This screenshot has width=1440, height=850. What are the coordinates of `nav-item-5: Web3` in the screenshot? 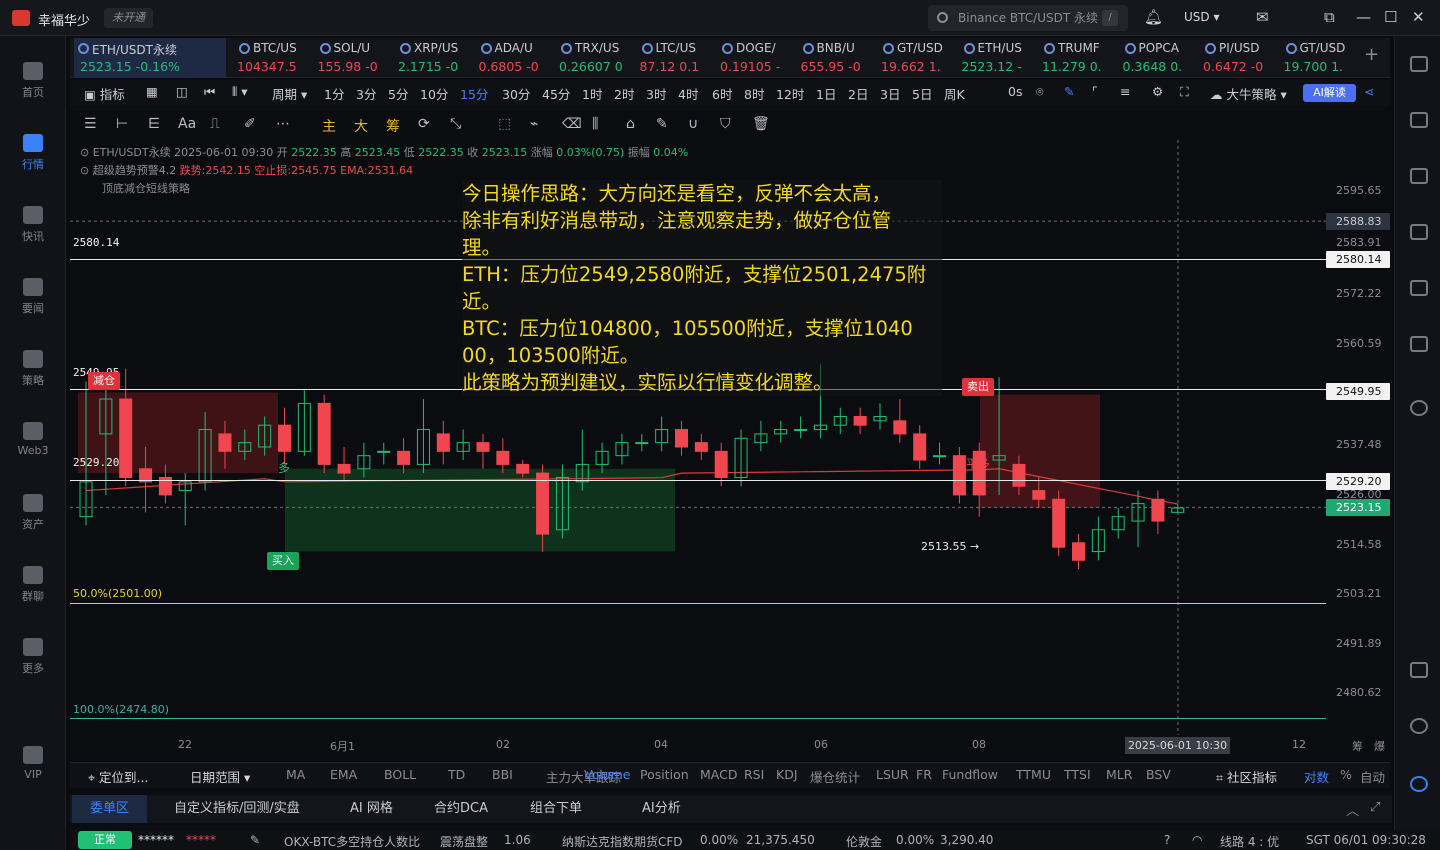 It's located at (33, 438).